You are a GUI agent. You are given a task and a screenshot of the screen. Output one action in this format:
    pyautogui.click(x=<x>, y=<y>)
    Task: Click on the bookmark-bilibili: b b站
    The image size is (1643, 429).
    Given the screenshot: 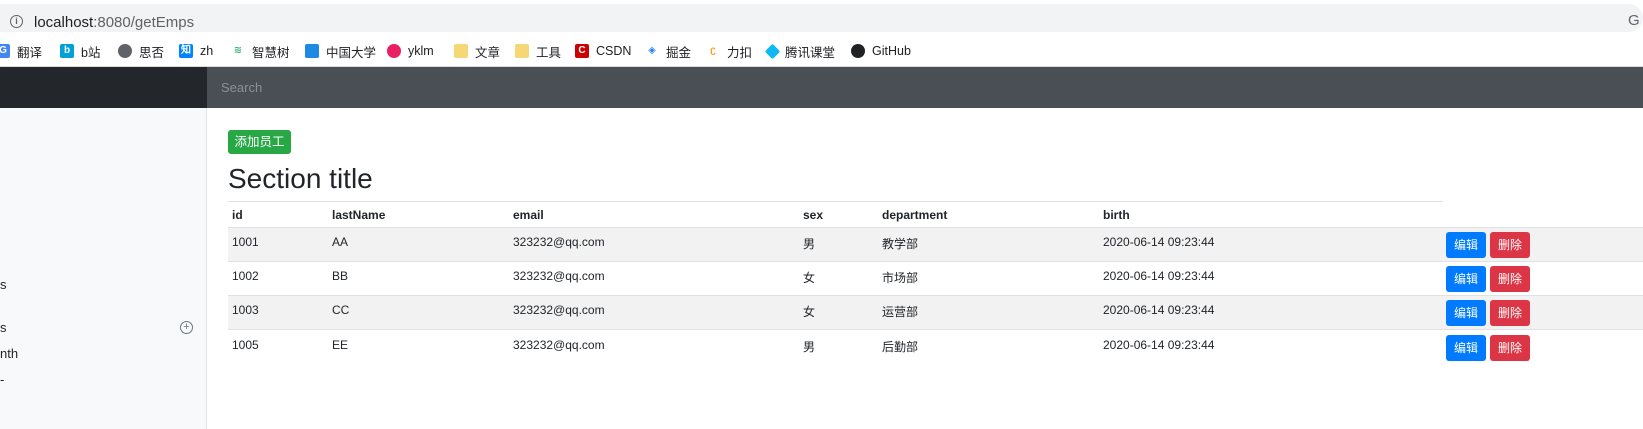 What is the action you would take?
    pyautogui.click(x=80, y=51)
    